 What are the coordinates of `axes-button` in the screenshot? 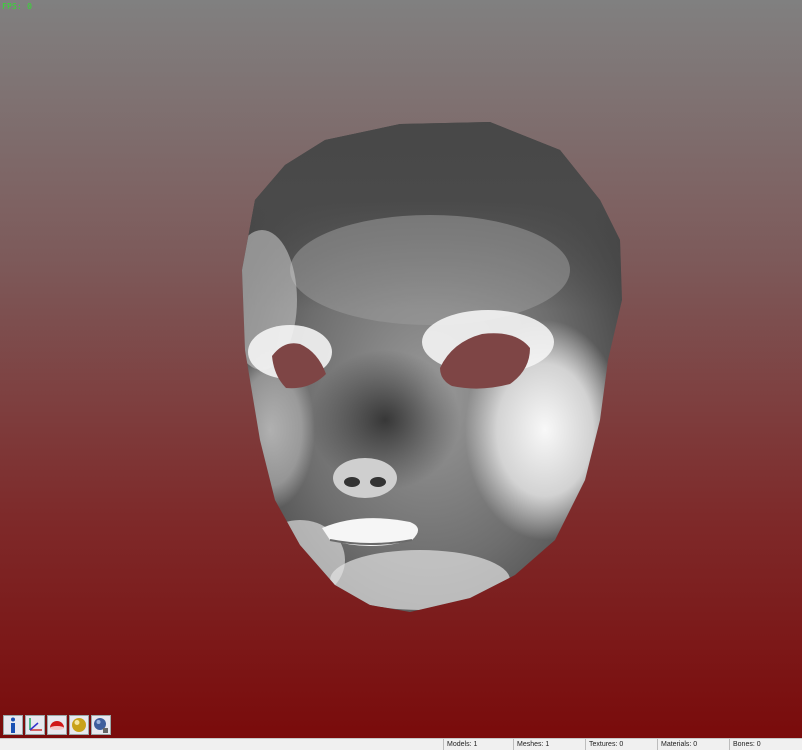 It's located at (35, 725).